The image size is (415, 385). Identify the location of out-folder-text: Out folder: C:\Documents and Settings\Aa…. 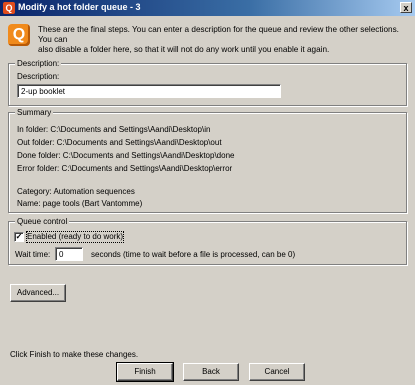
(119, 142).